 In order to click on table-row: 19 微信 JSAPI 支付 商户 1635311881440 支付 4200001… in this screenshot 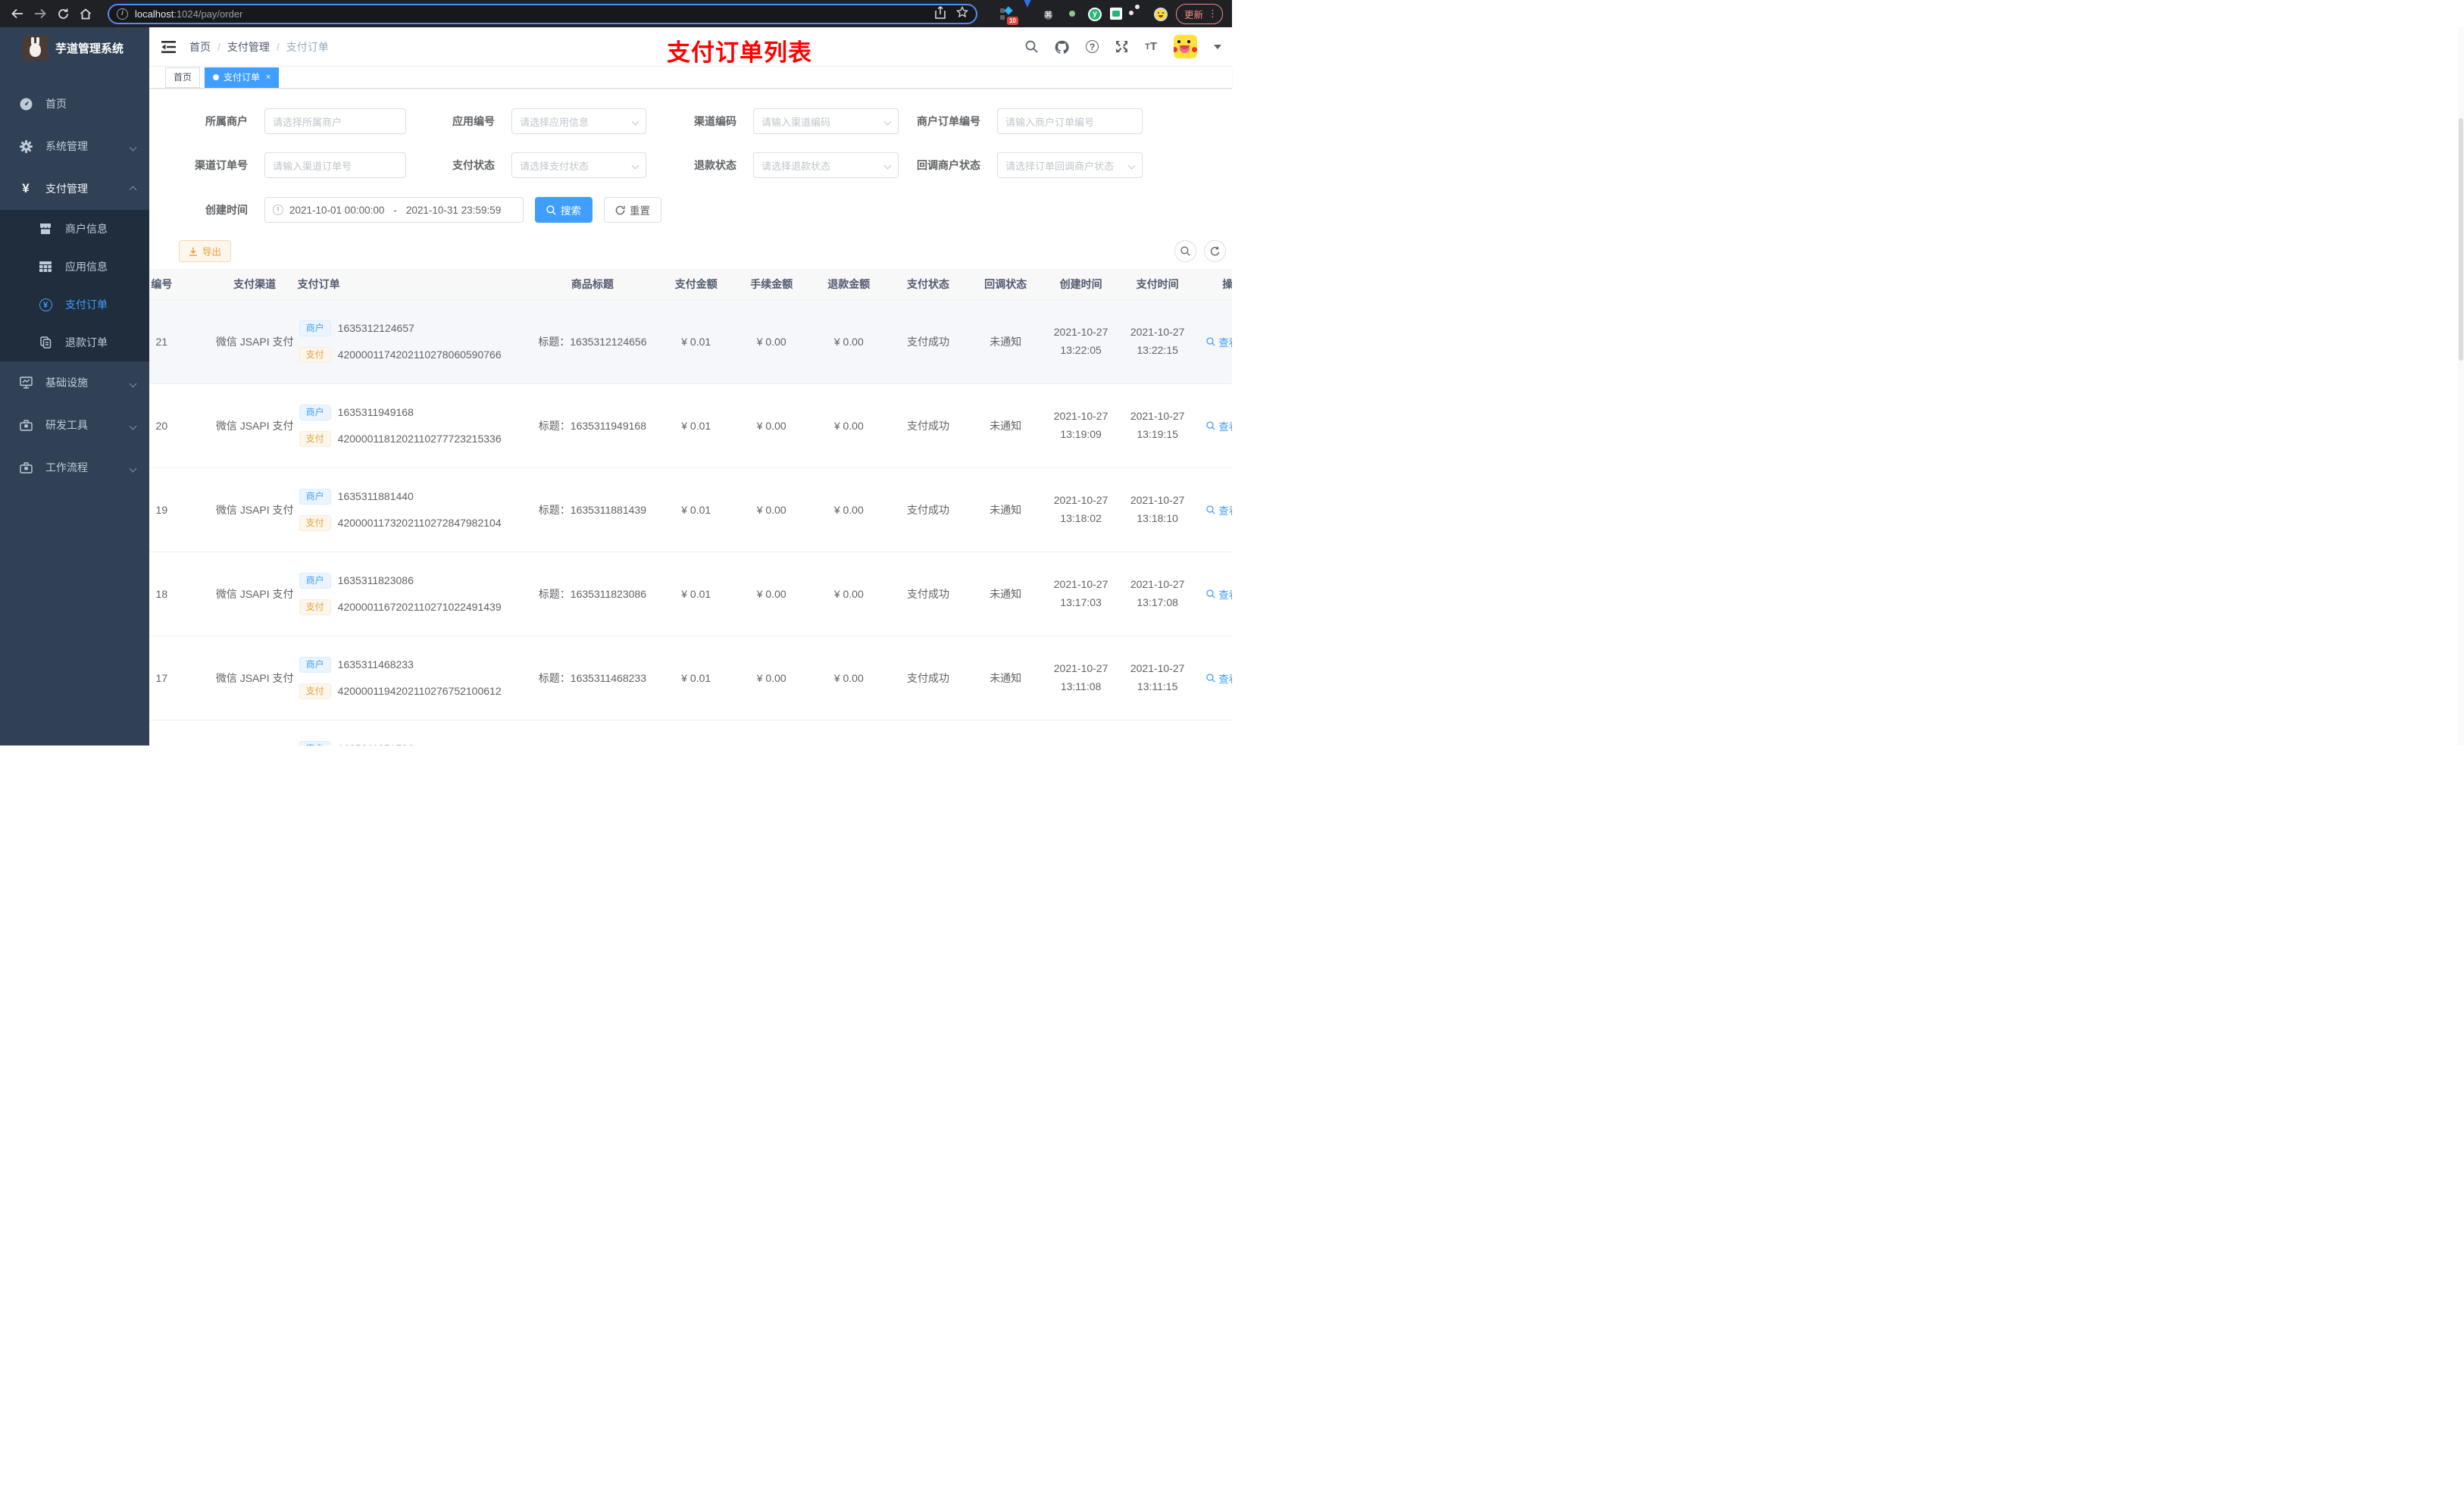, I will do `click(690, 509)`.